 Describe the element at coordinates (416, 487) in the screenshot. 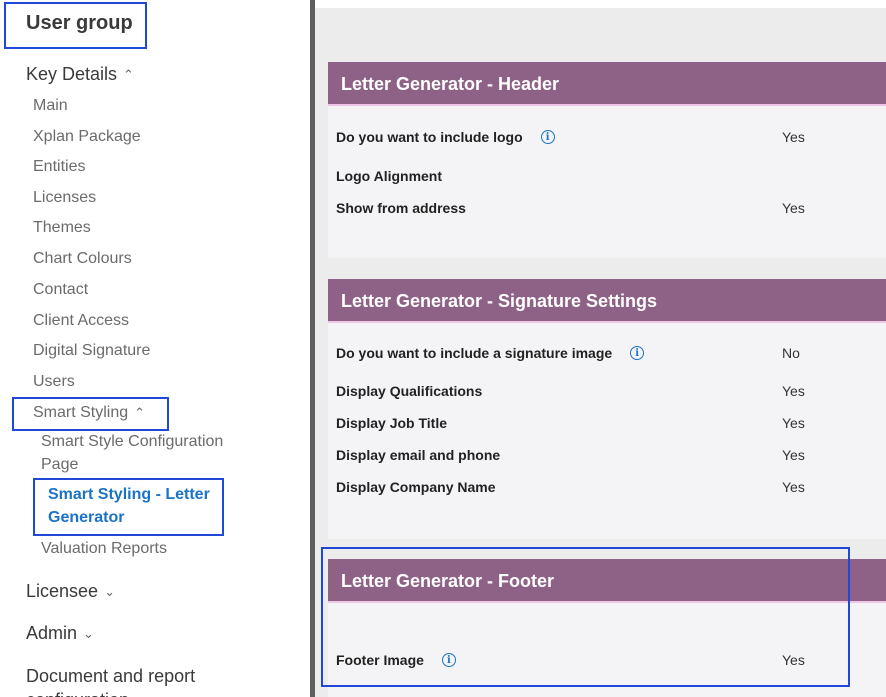

I see `setting-label: Display Company Name` at that location.